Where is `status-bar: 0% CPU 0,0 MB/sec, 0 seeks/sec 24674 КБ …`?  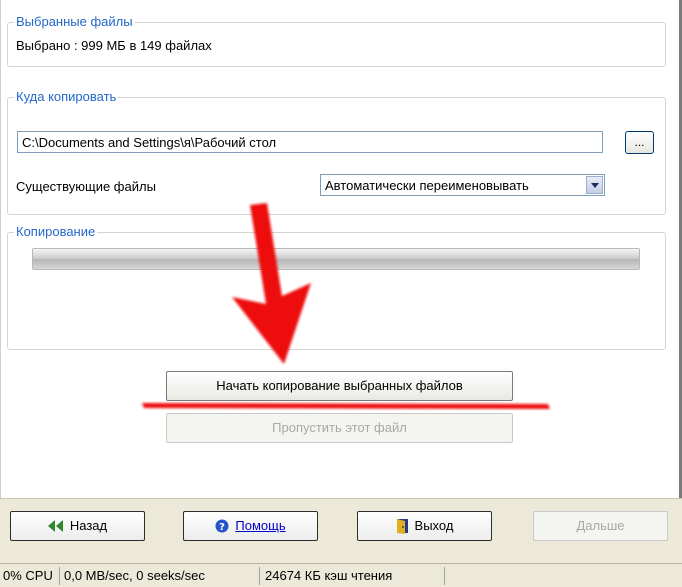 status-bar: 0% CPU 0,0 MB/sec, 0 seeks/sec 24674 КБ … is located at coordinates (341, 575).